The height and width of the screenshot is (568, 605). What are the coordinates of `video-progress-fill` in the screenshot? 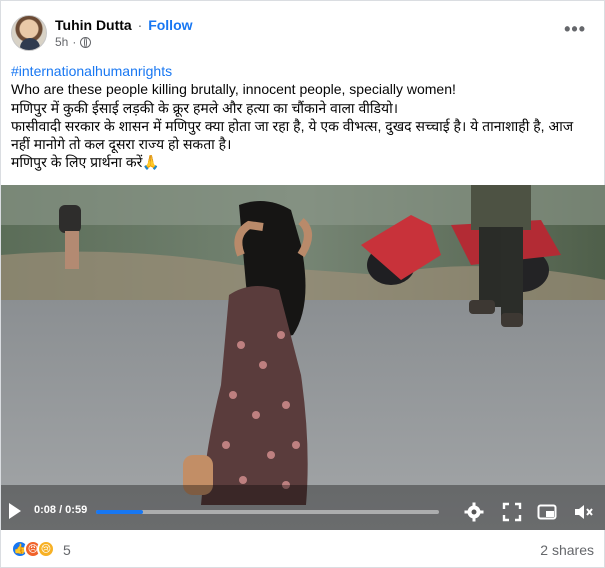 It's located at (119, 512).